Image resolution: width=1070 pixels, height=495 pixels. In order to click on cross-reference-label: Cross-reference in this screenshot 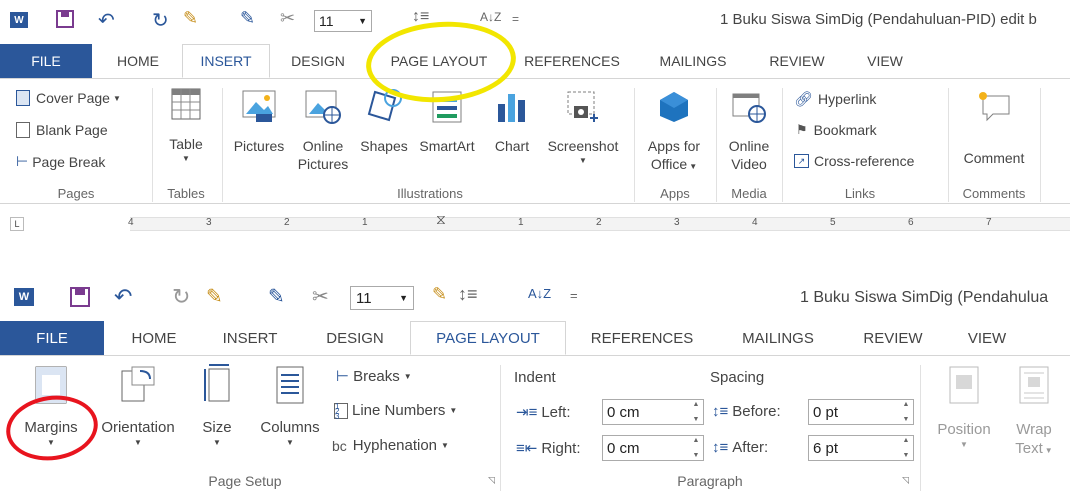, I will do `click(864, 161)`.